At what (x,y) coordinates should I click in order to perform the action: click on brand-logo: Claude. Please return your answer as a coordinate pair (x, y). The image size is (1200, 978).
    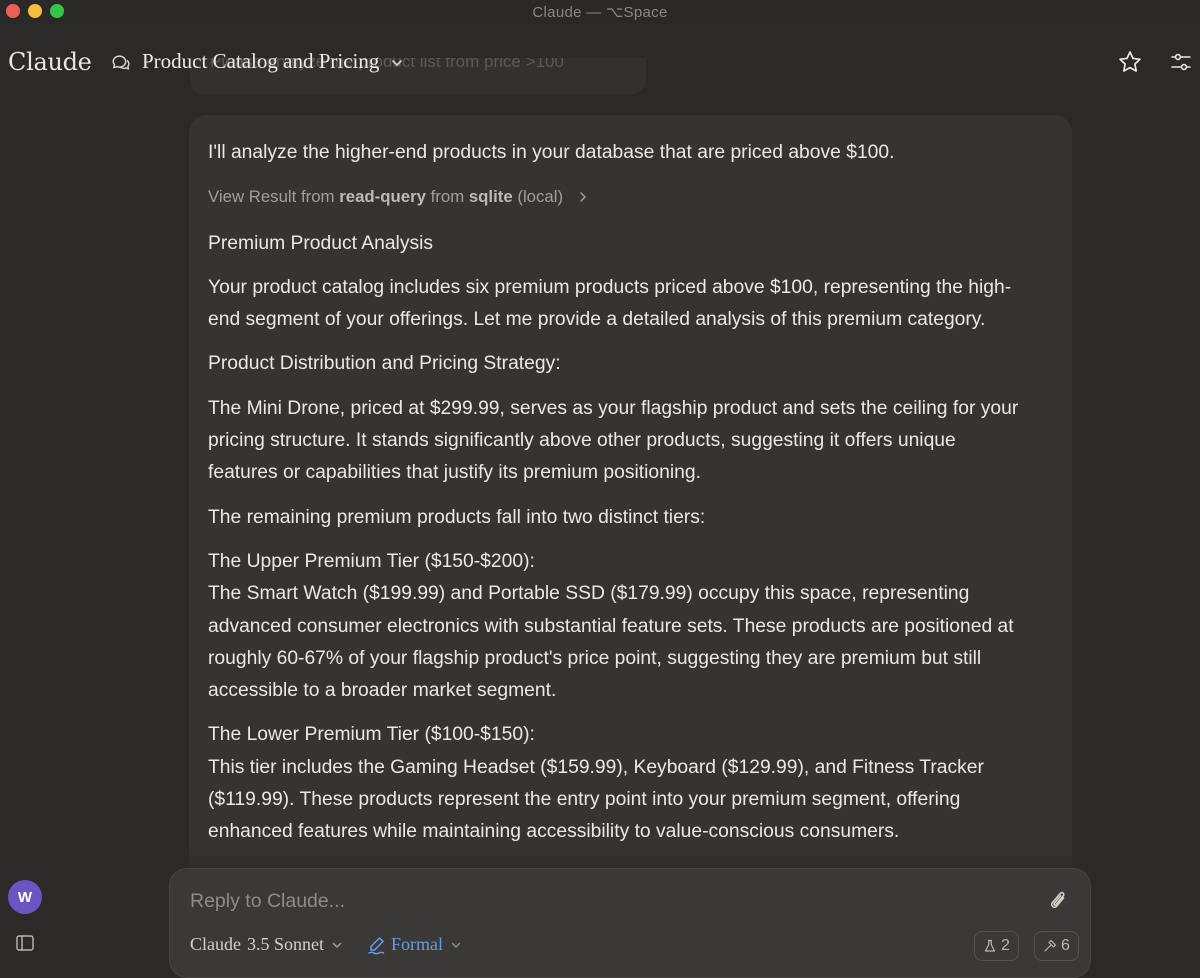
    Looking at the image, I should click on (50, 62).